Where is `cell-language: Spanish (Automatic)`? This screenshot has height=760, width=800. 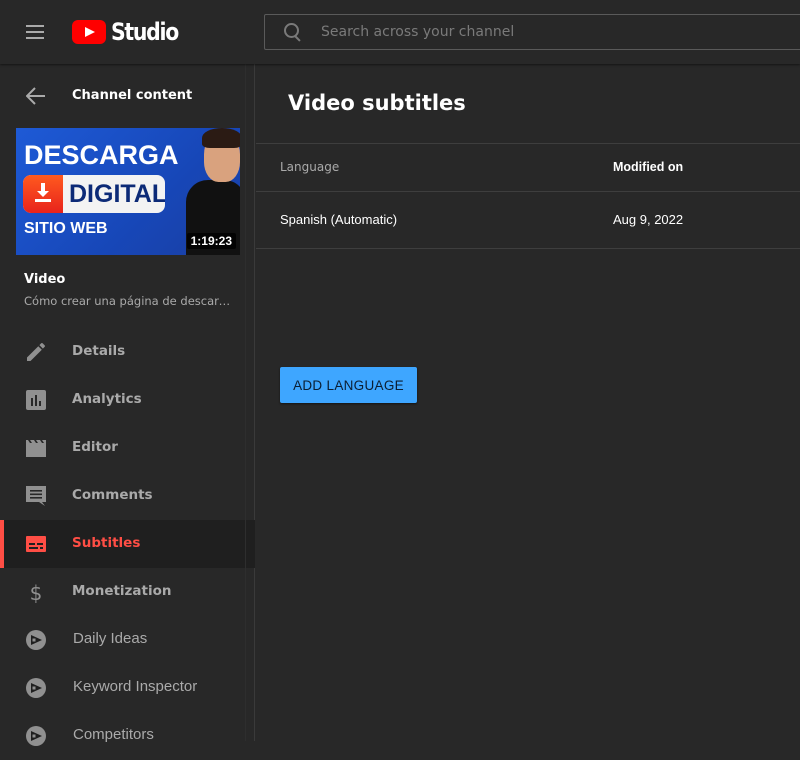
cell-language: Spanish (Automatic) is located at coordinates (338, 219).